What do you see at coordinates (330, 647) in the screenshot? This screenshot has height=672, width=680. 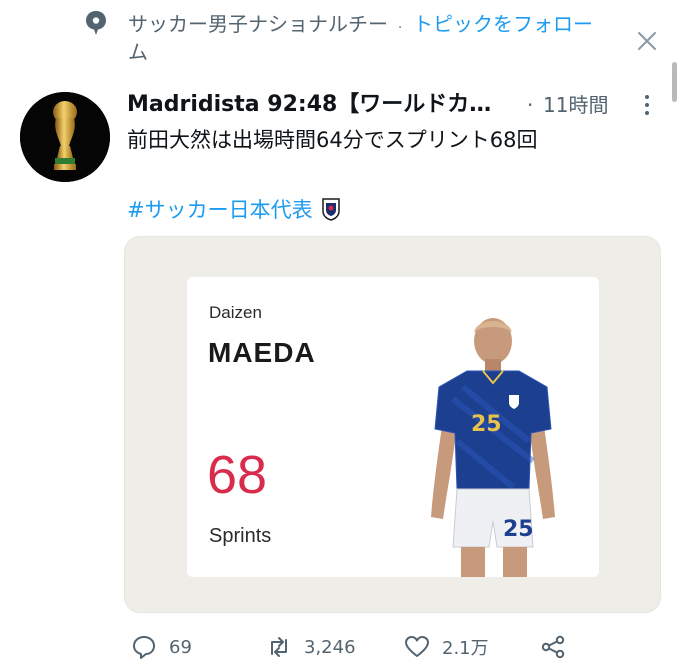 I see `retweet-count: 3,246` at bounding box center [330, 647].